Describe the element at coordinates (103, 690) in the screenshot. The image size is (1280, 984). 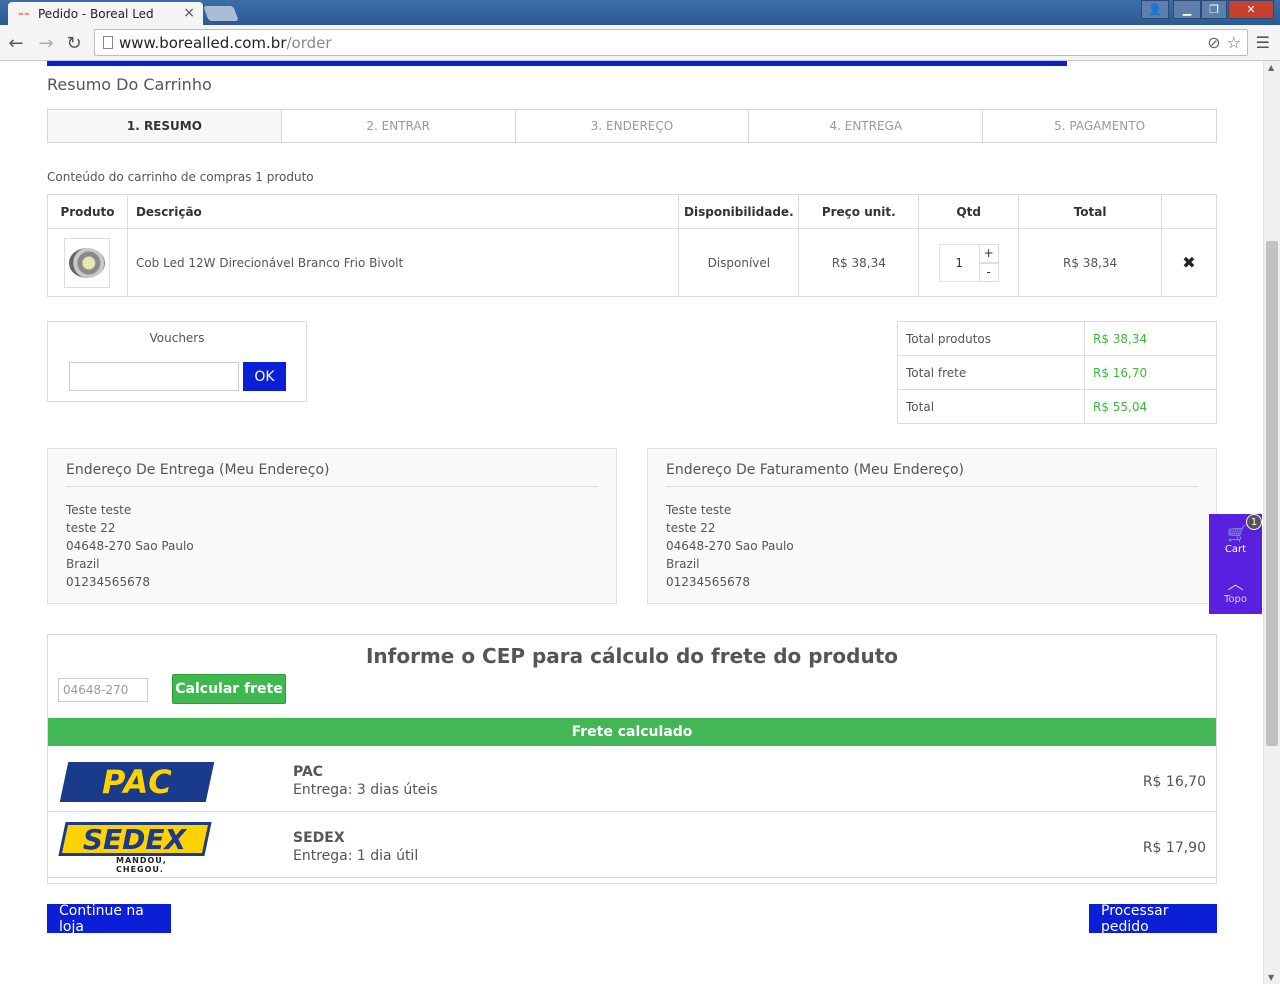
I see `cep-input: 04648-270` at that location.